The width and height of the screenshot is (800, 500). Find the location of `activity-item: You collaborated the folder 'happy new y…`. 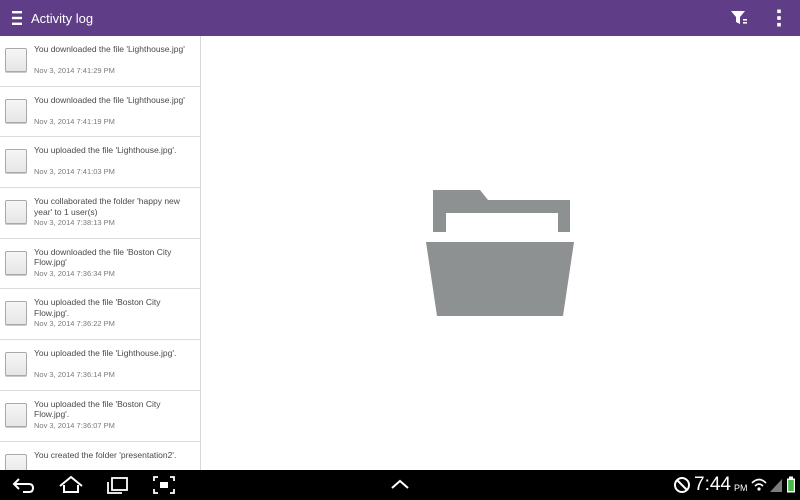

activity-item: You collaborated the folder 'happy new y… is located at coordinates (100, 213).